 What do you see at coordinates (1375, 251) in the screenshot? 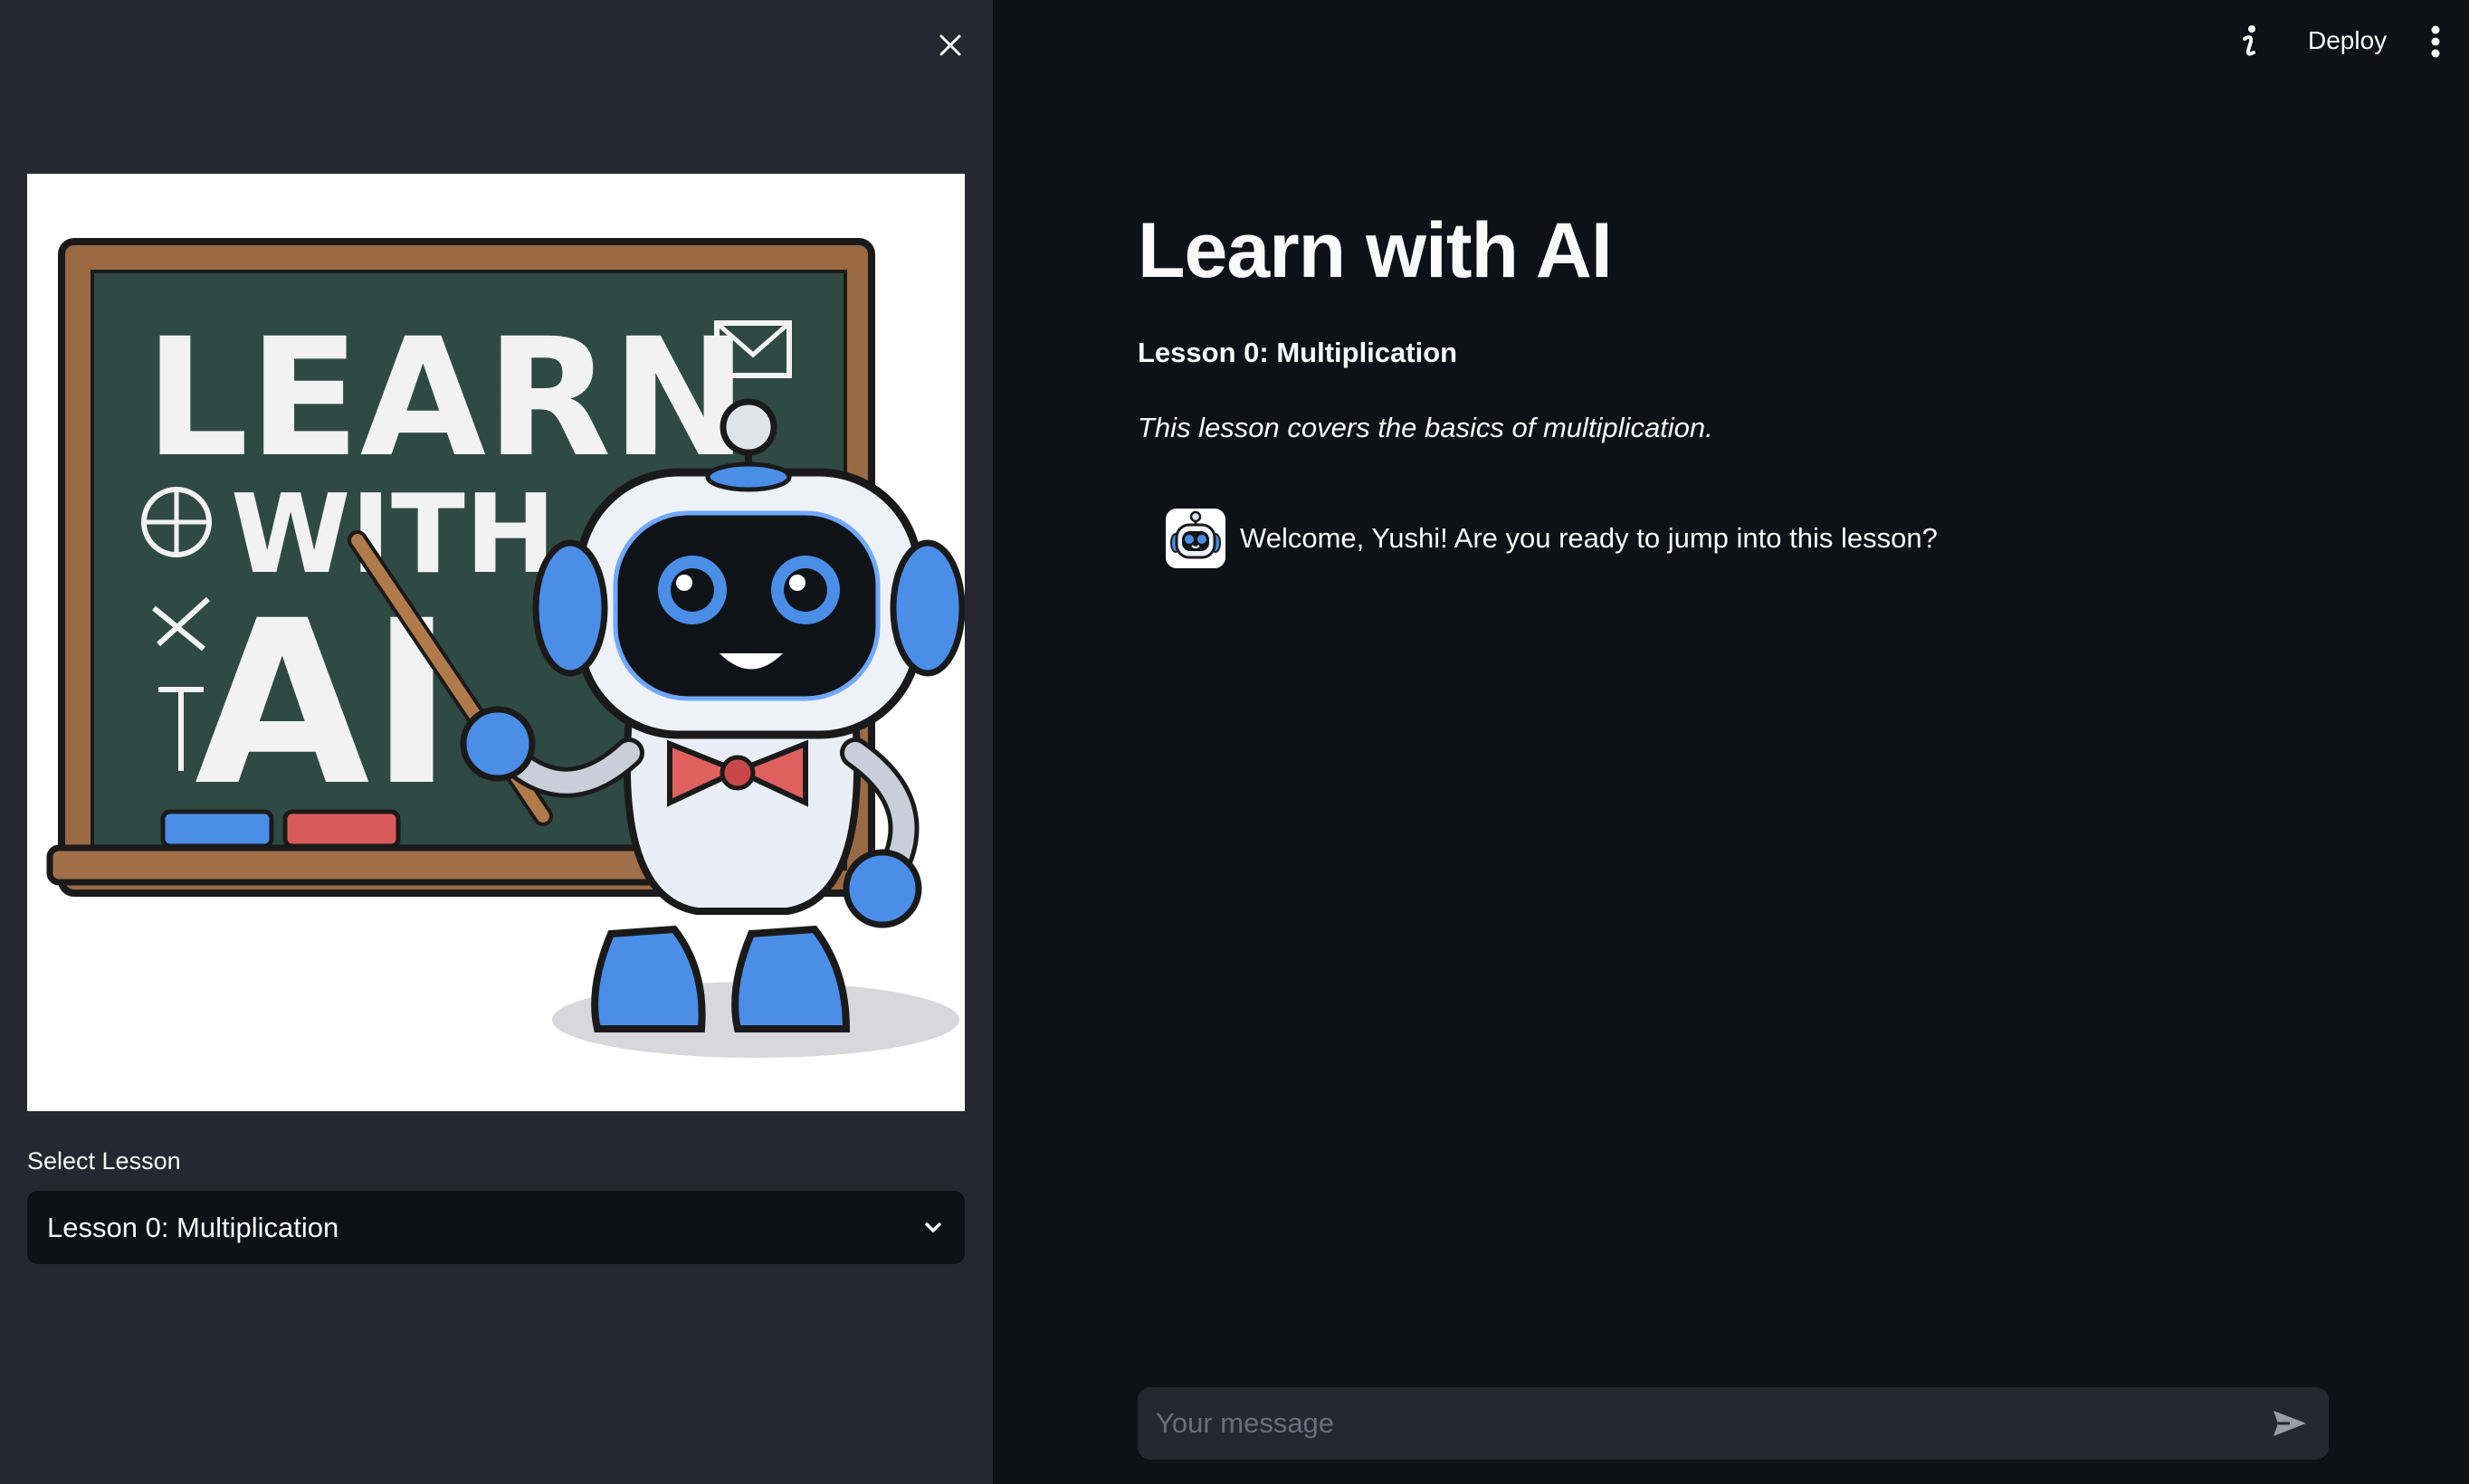
I see `page-title: Learn with AI` at bounding box center [1375, 251].